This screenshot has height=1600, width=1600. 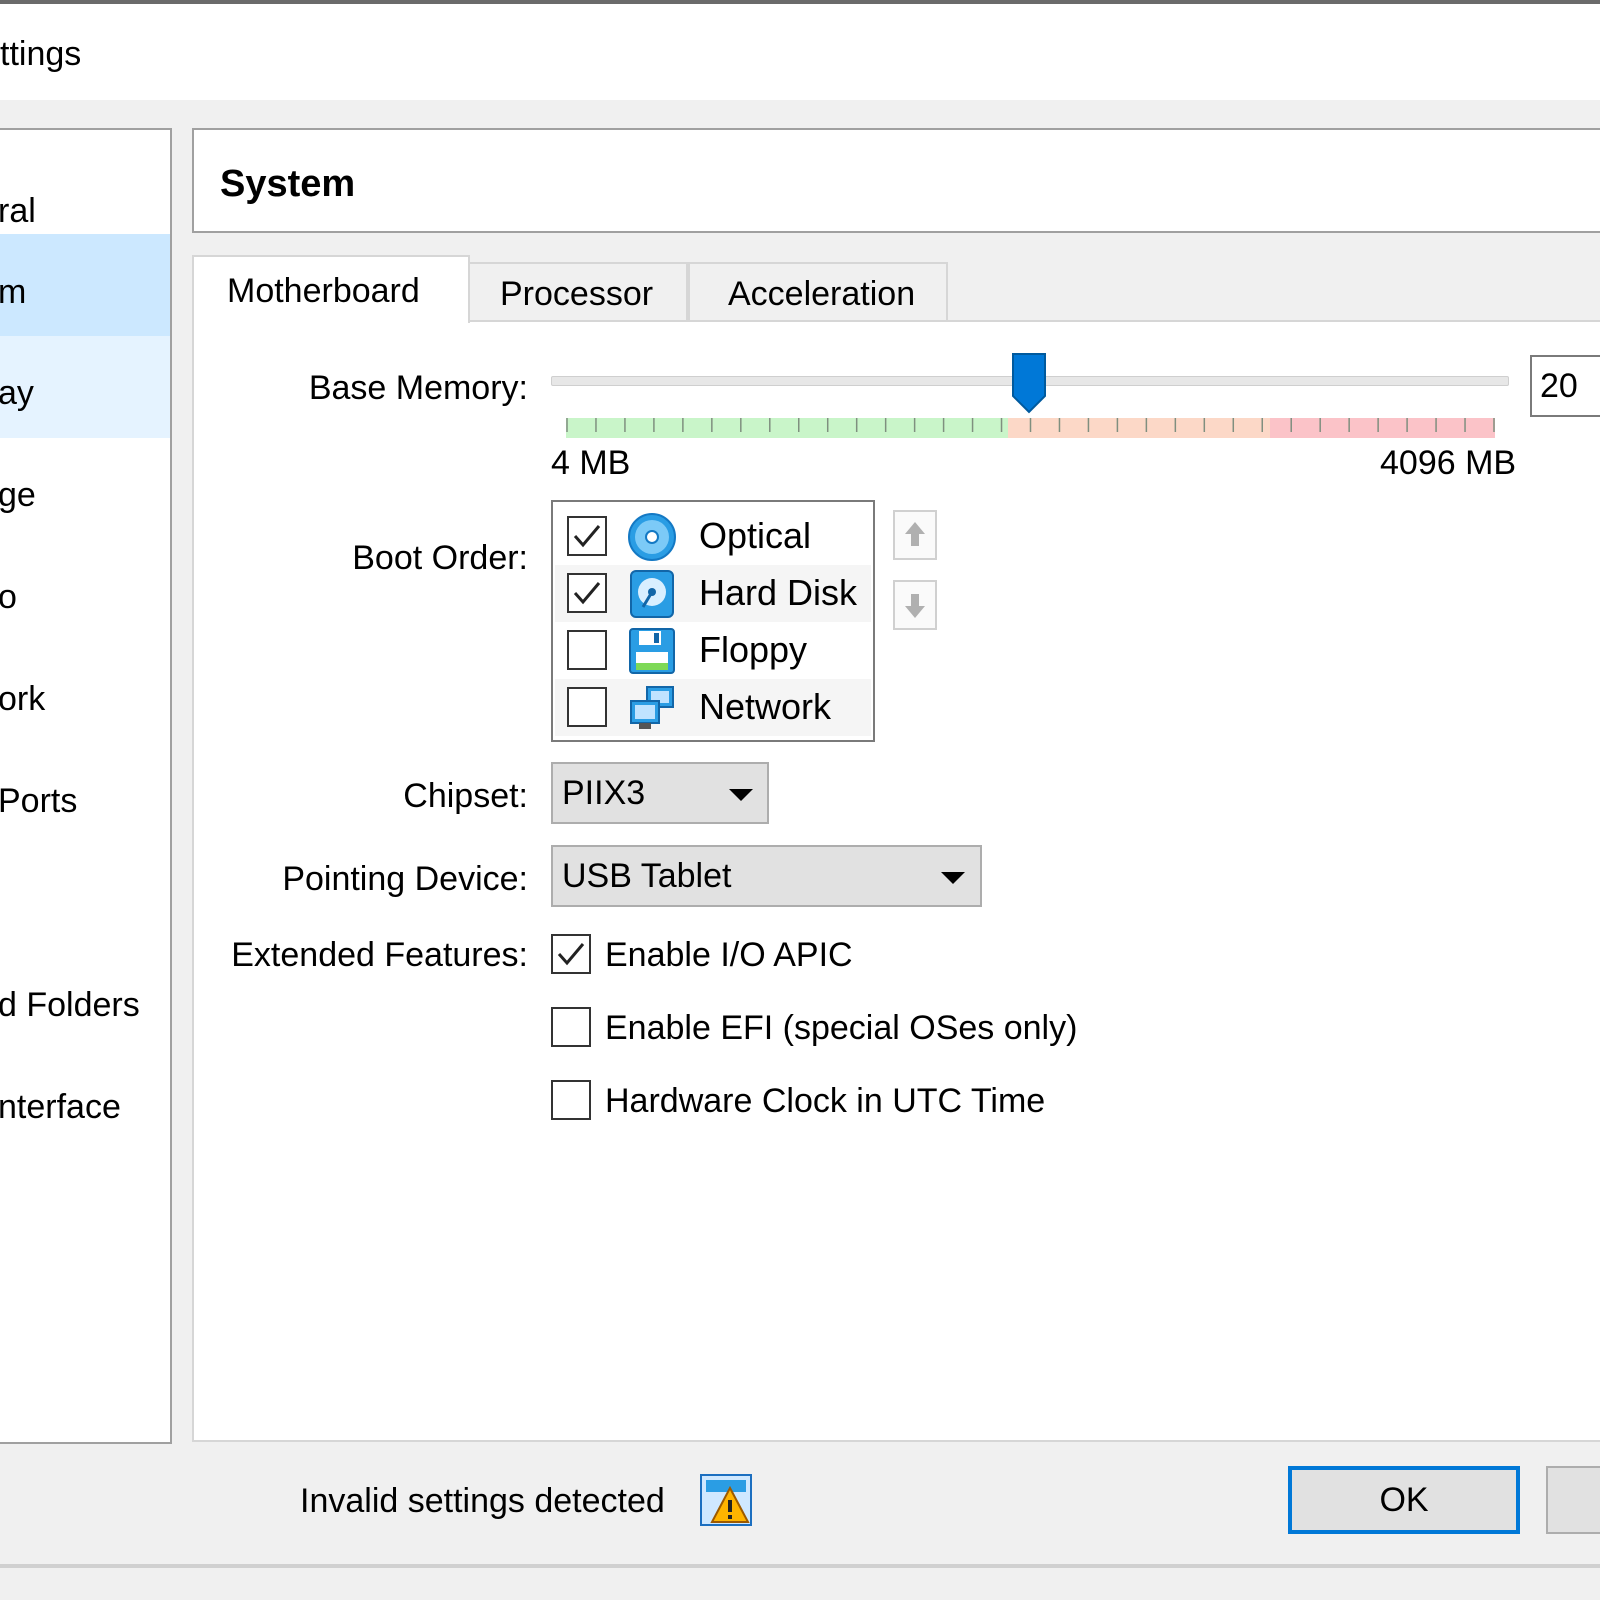 I want to click on tab-processor: Processor, so click(x=578, y=291).